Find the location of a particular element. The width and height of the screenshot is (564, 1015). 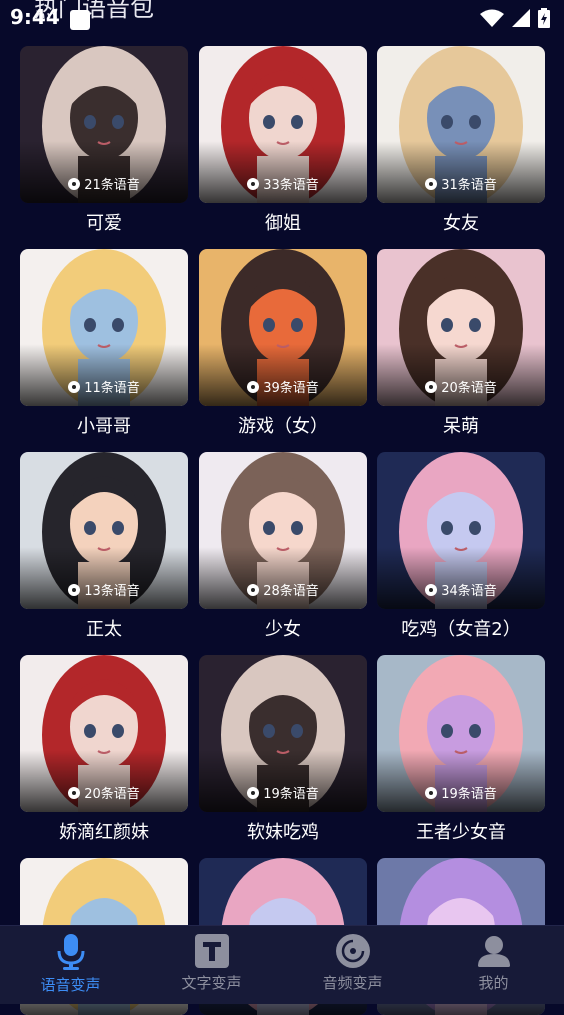

voice-pack-name: 女友 is located at coordinates (461, 223).